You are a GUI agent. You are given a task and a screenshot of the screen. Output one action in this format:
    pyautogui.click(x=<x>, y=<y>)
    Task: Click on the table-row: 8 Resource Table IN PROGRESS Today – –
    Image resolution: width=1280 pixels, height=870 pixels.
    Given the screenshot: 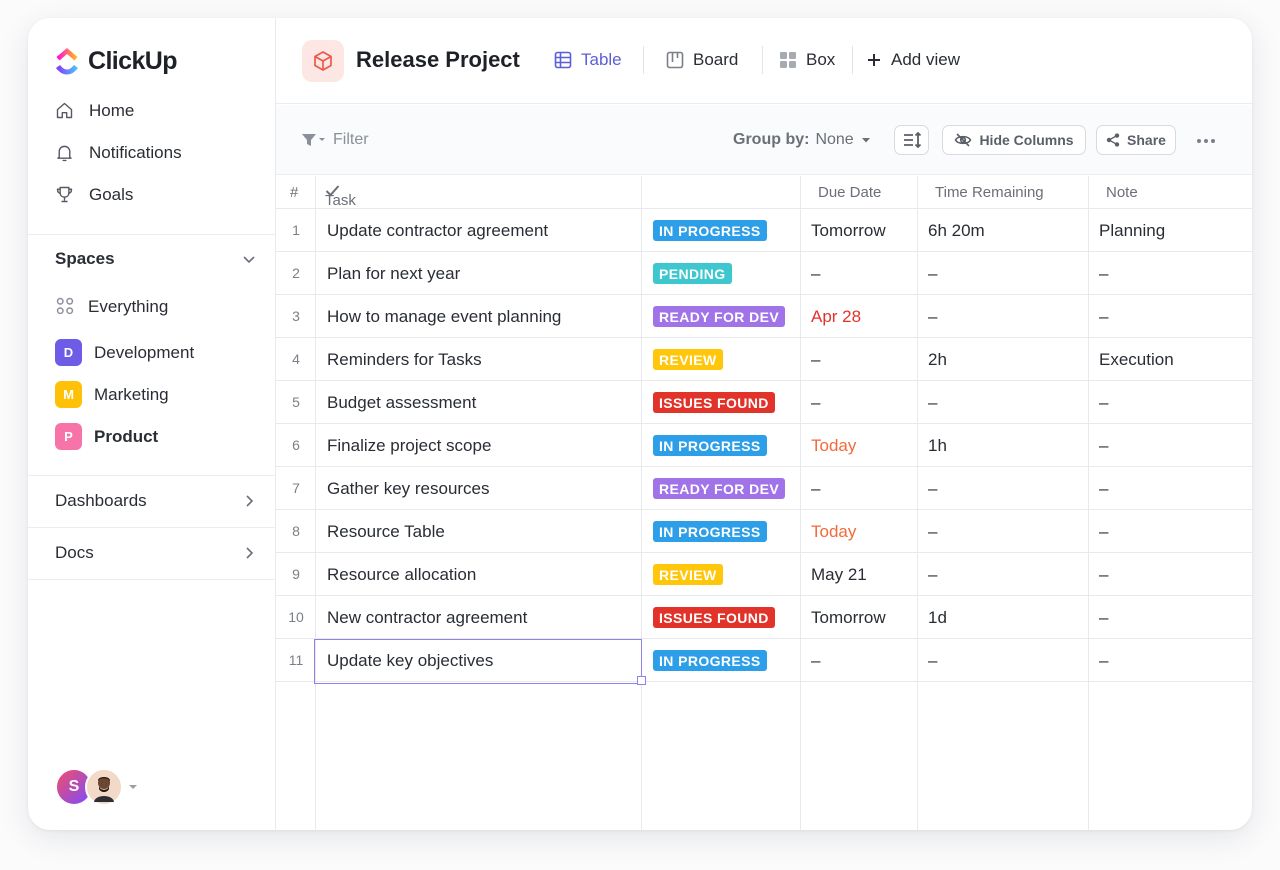 What is the action you would take?
    pyautogui.click(x=764, y=531)
    